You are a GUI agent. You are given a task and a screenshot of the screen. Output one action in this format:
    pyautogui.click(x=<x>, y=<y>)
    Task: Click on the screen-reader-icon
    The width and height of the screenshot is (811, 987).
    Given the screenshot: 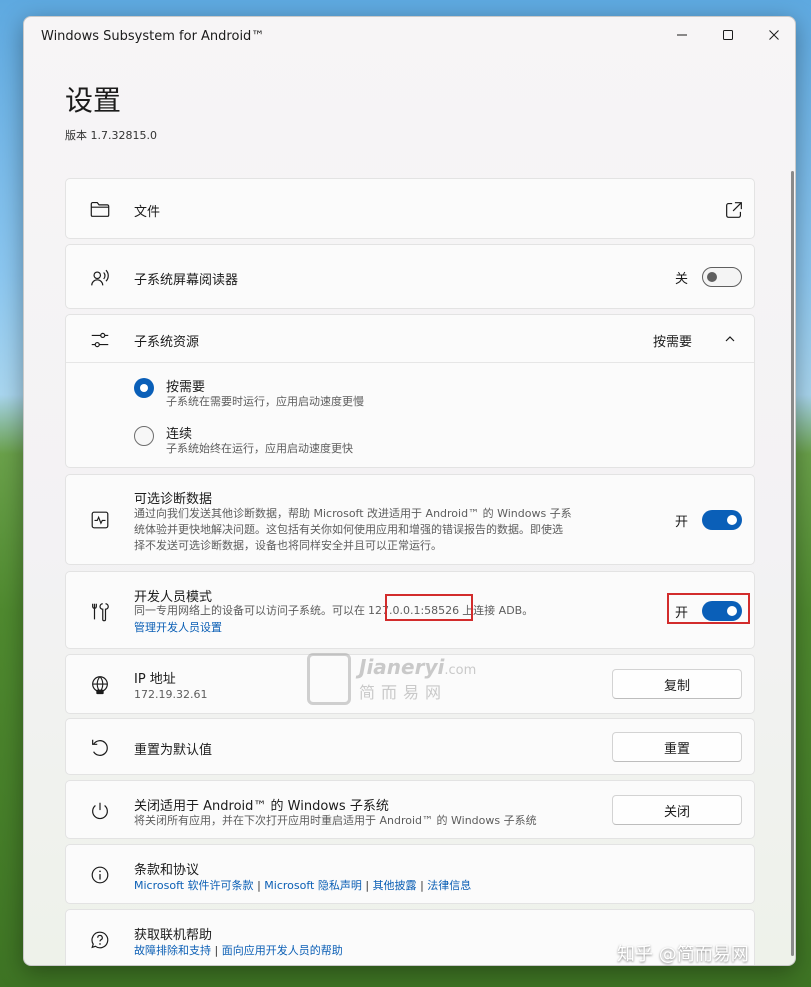 What is the action you would take?
    pyautogui.click(x=100, y=278)
    